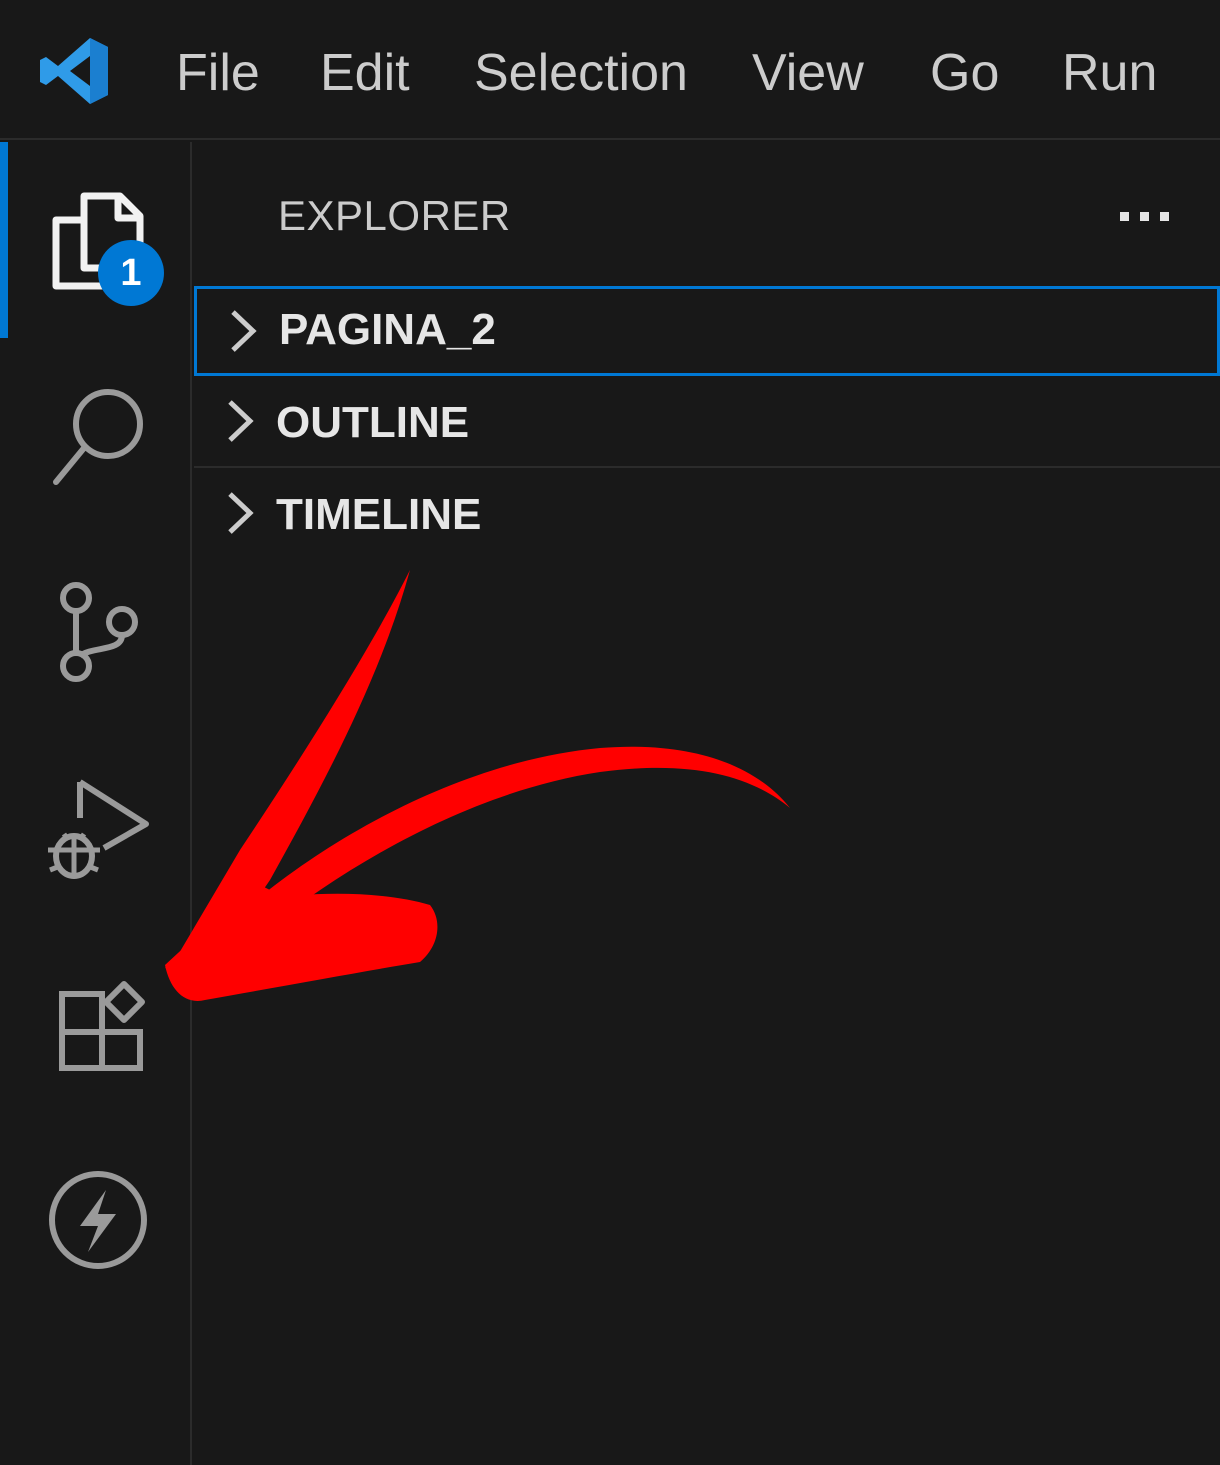 Image resolution: width=1220 pixels, height=1465 pixels. What do you see at coordinates (373, 422) in the screenshot?
I see `section-label: OUTLINE` at bounding box center [373, 422].